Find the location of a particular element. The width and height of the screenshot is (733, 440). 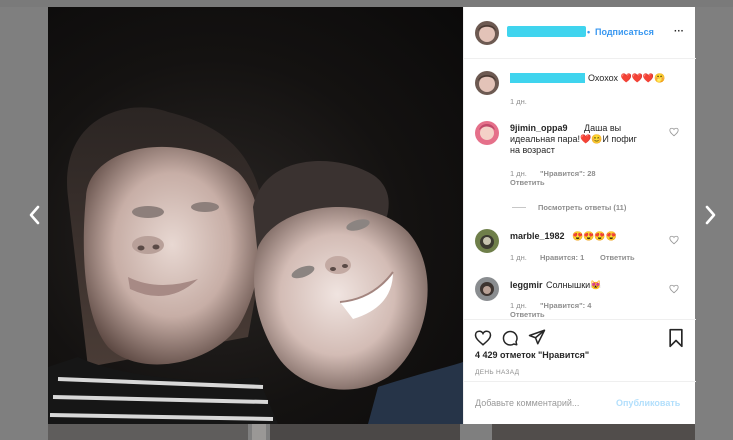

comment-text: Солнышки😻 is located at coordinates (574, 285).